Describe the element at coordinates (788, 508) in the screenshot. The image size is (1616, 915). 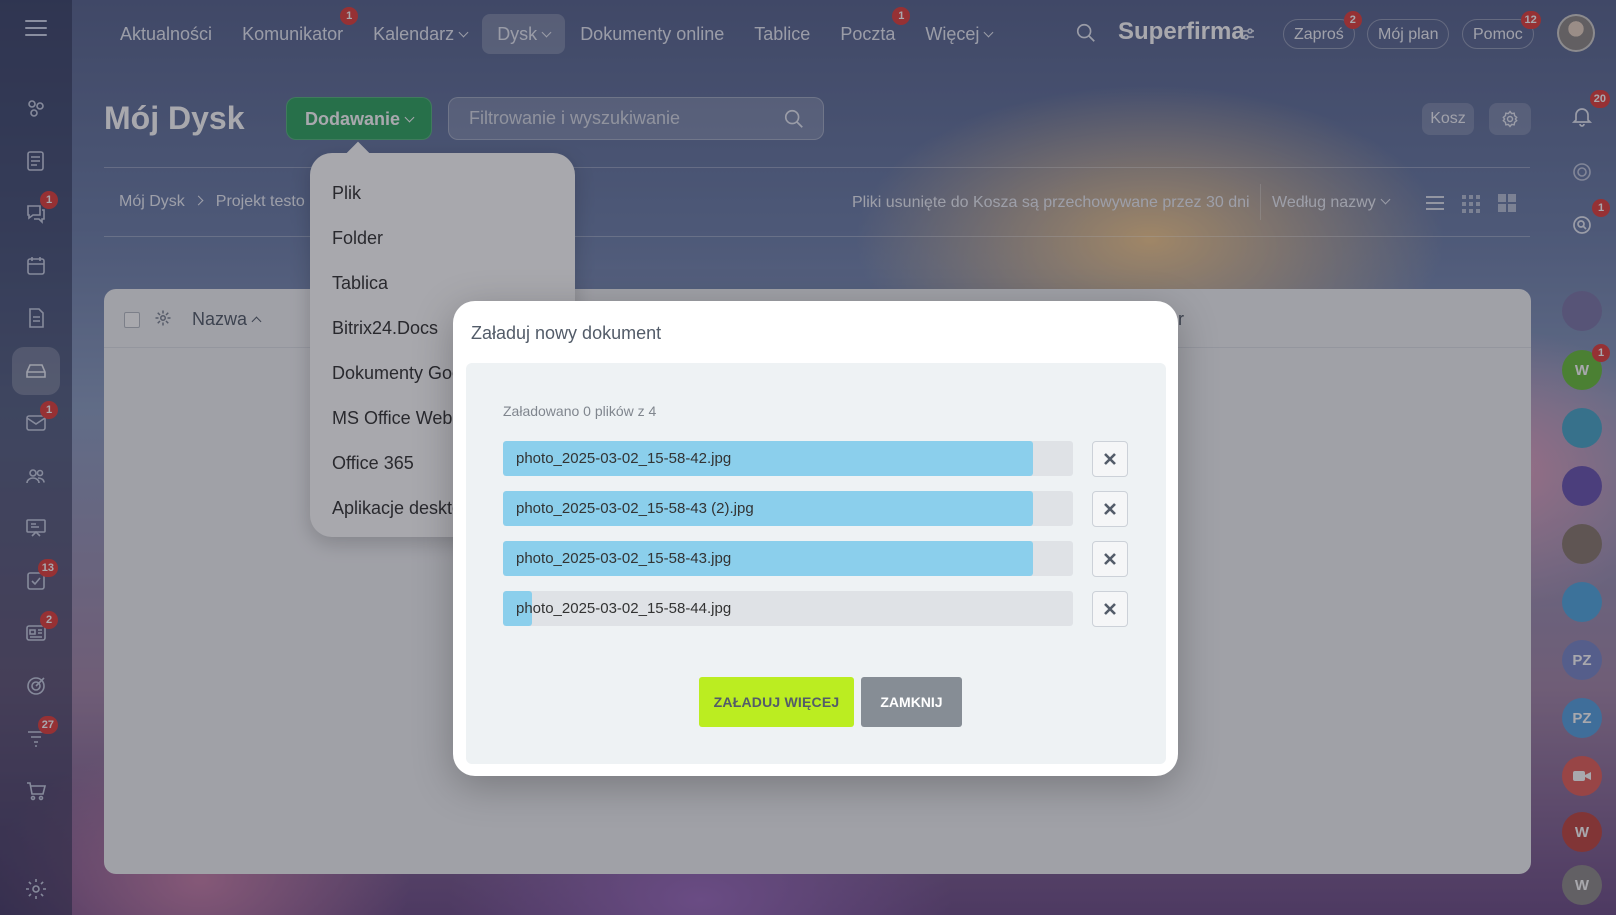
I see `upload-file-row: photo_2025-03-02_15-58-43 (2).jpg` at that location.